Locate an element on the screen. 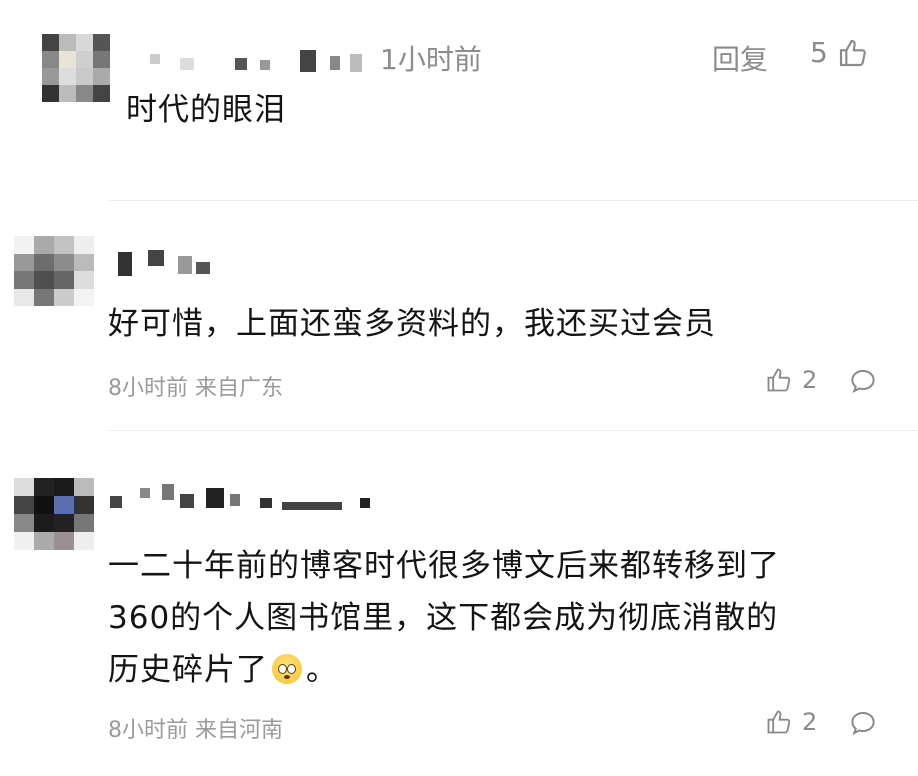  comment-text: 好可惜，上面还蛮多资料的，我还买过会员 is located at coordinates (412, 324).